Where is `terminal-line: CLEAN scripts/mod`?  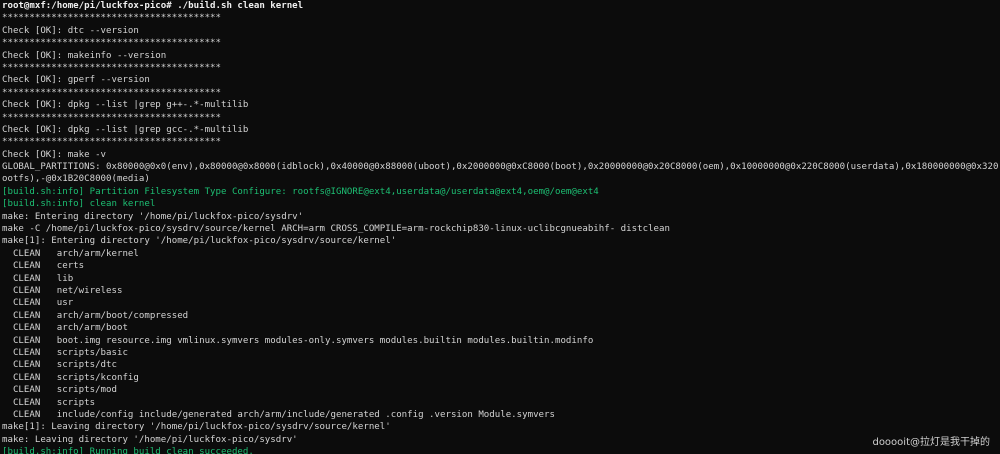
terminal-line: CLEAN scripts/mod is located at coordinates (59, 390).